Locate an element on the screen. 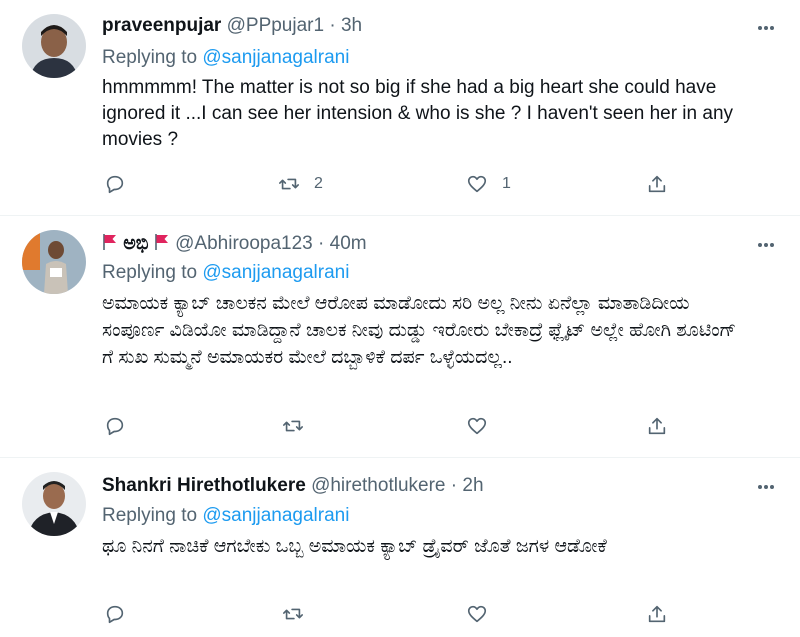  tweet-header: ಅಭಿ @Abhiroopa123 · 40m is located at coordinates (234, 244).